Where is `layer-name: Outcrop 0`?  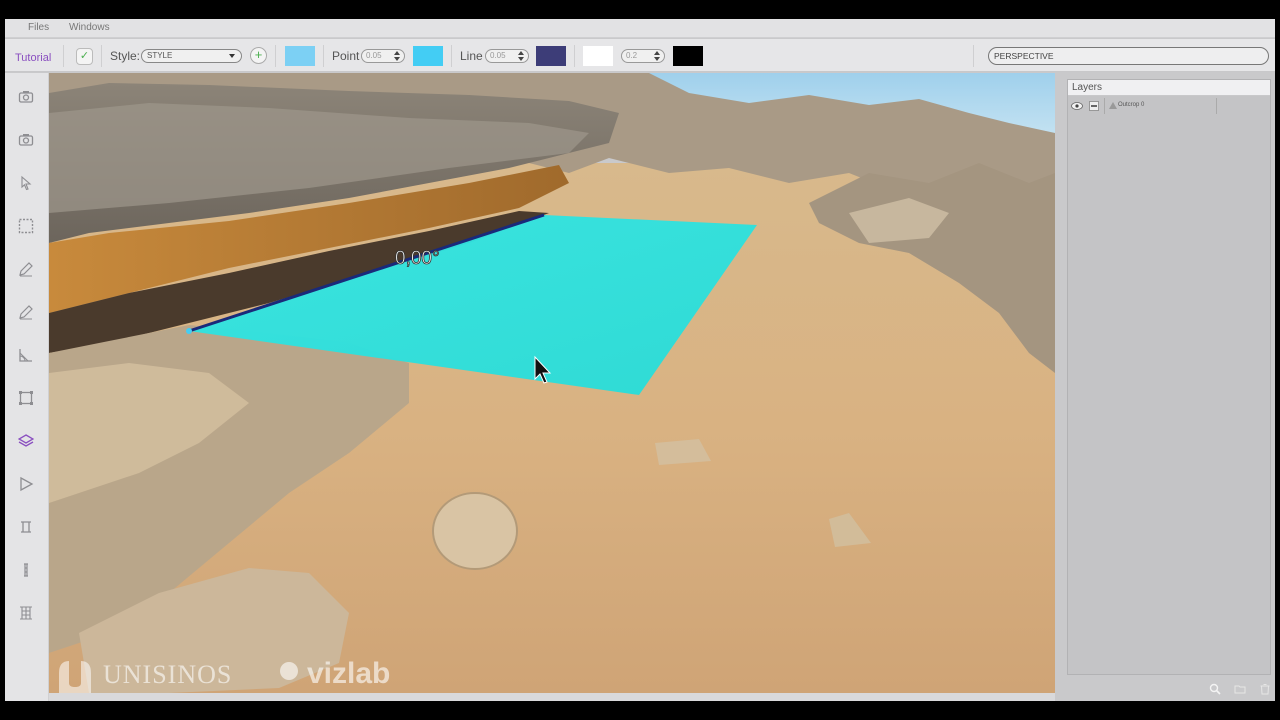 layer-name: Outcrop 0 is located at coordinates (1131, 105).